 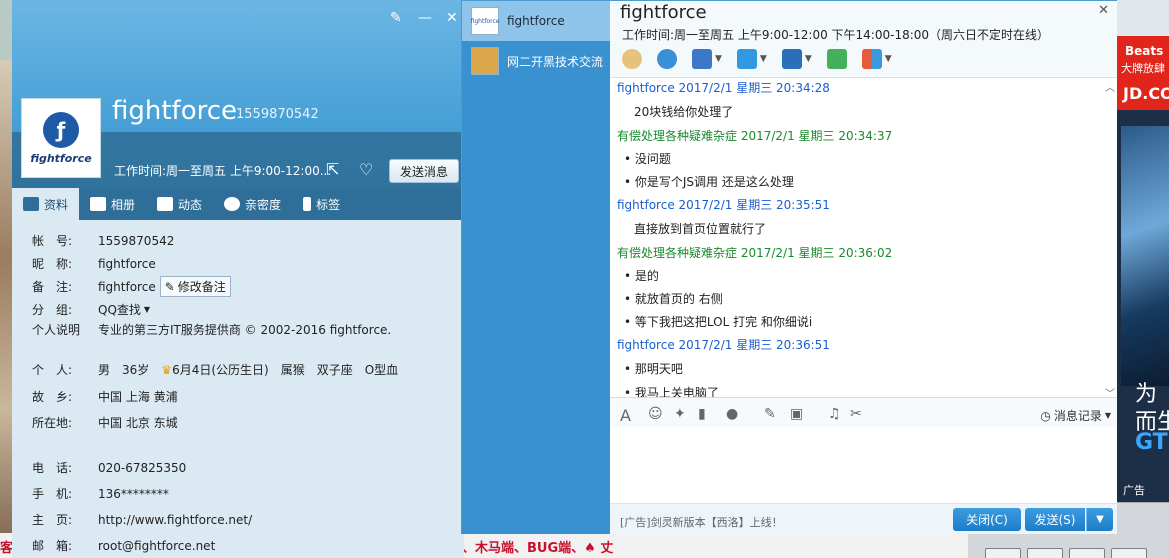 I want to click on message-header: fightforce 2017/2/1 星期三 20:34:28, so click(x=723, y=88).